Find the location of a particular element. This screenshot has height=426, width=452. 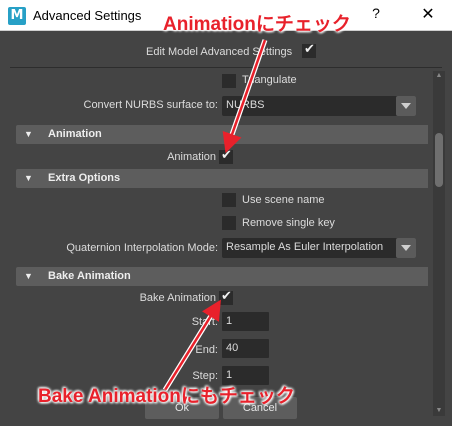

divider is located at coordinates (226, 67).